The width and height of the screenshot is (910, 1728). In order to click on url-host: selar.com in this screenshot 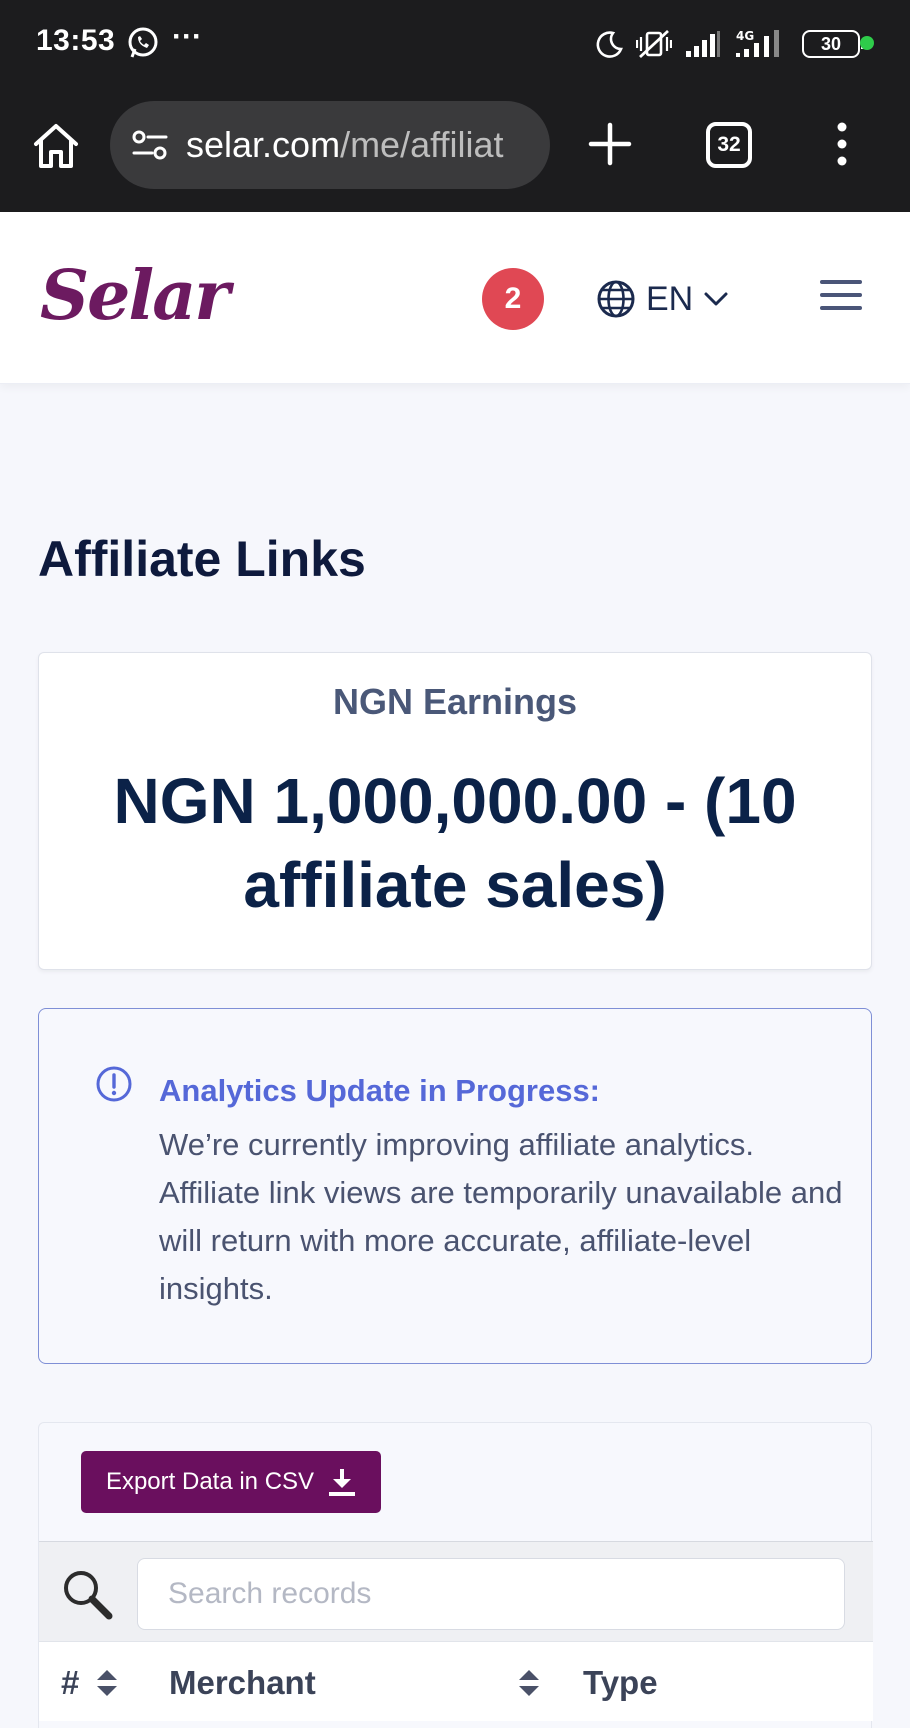, I will do `click(263, 144)`.